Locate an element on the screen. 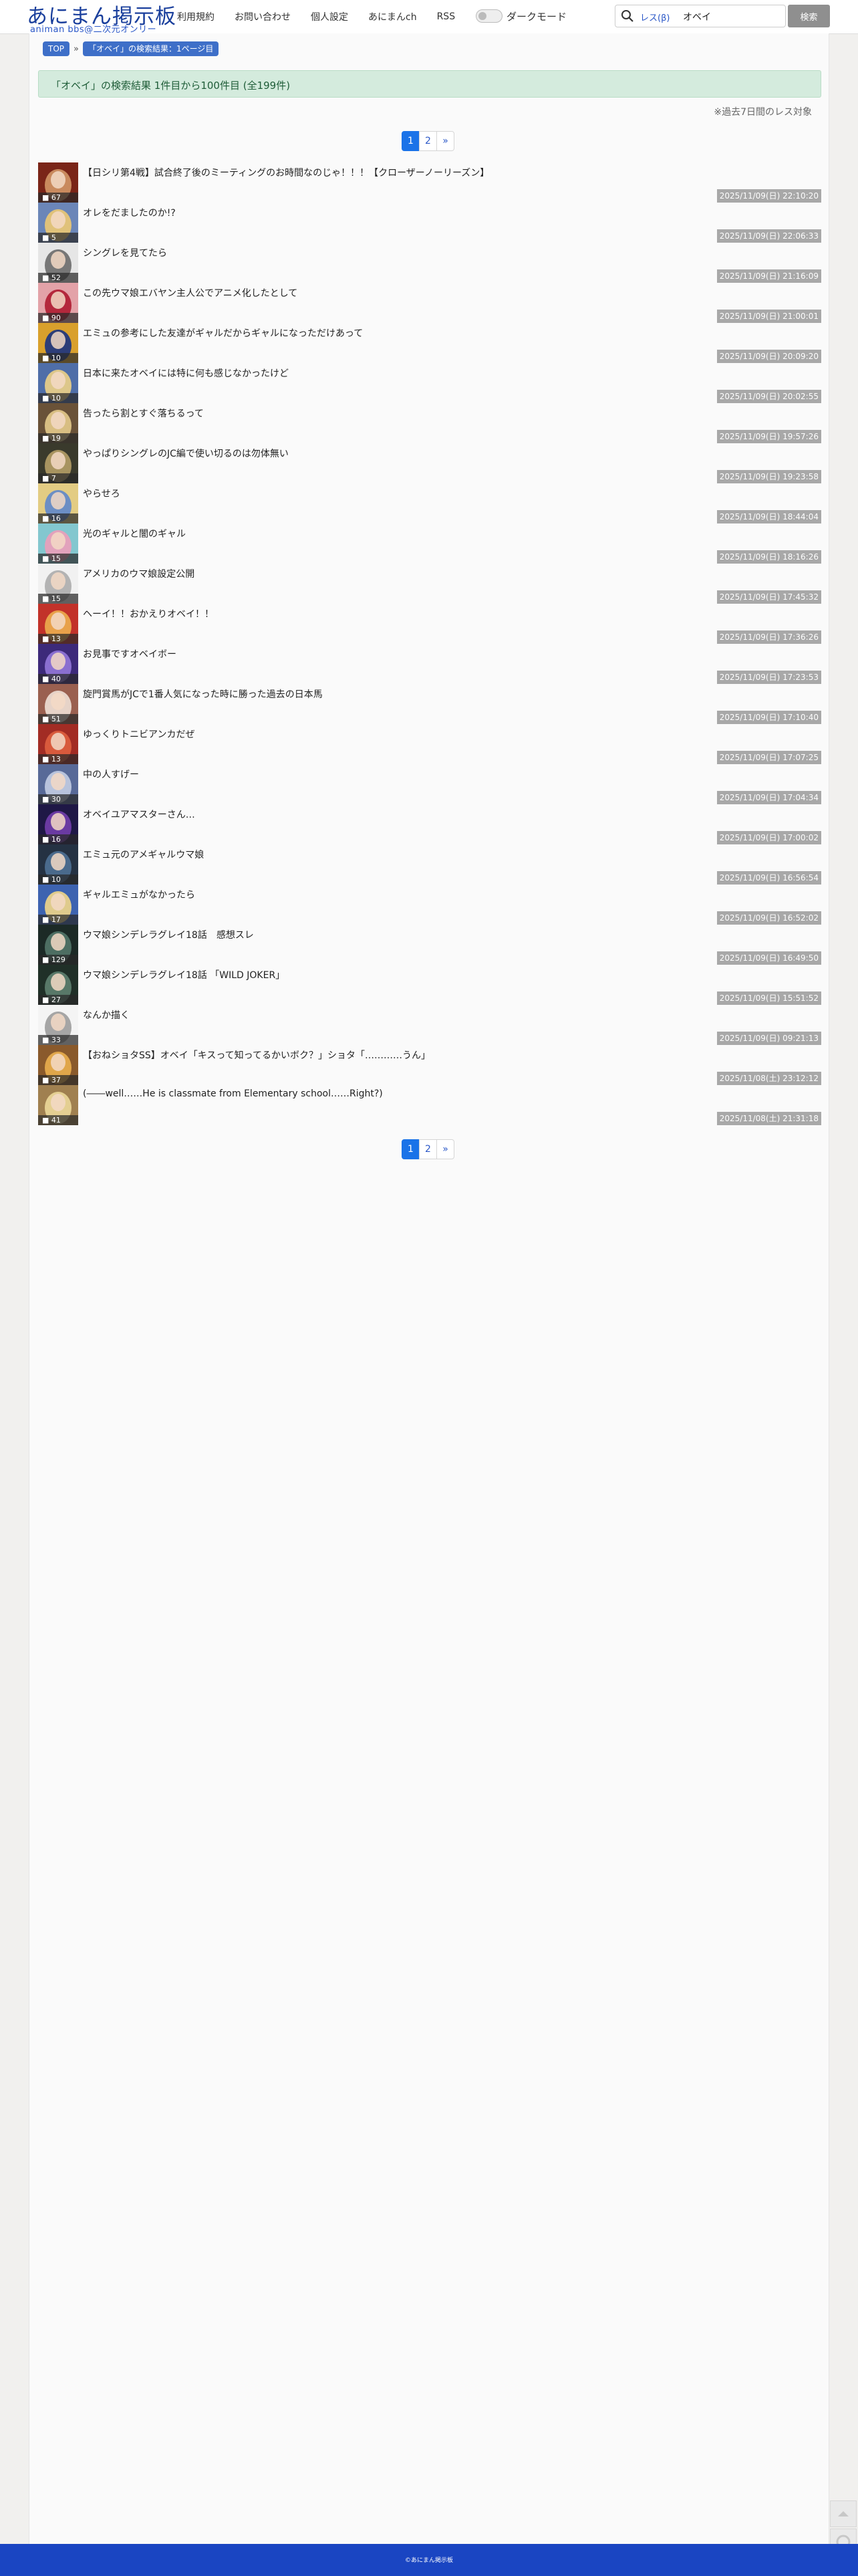 The image size is (858, 2576). reply-count: 37 is located at coordinates (56, 1080).